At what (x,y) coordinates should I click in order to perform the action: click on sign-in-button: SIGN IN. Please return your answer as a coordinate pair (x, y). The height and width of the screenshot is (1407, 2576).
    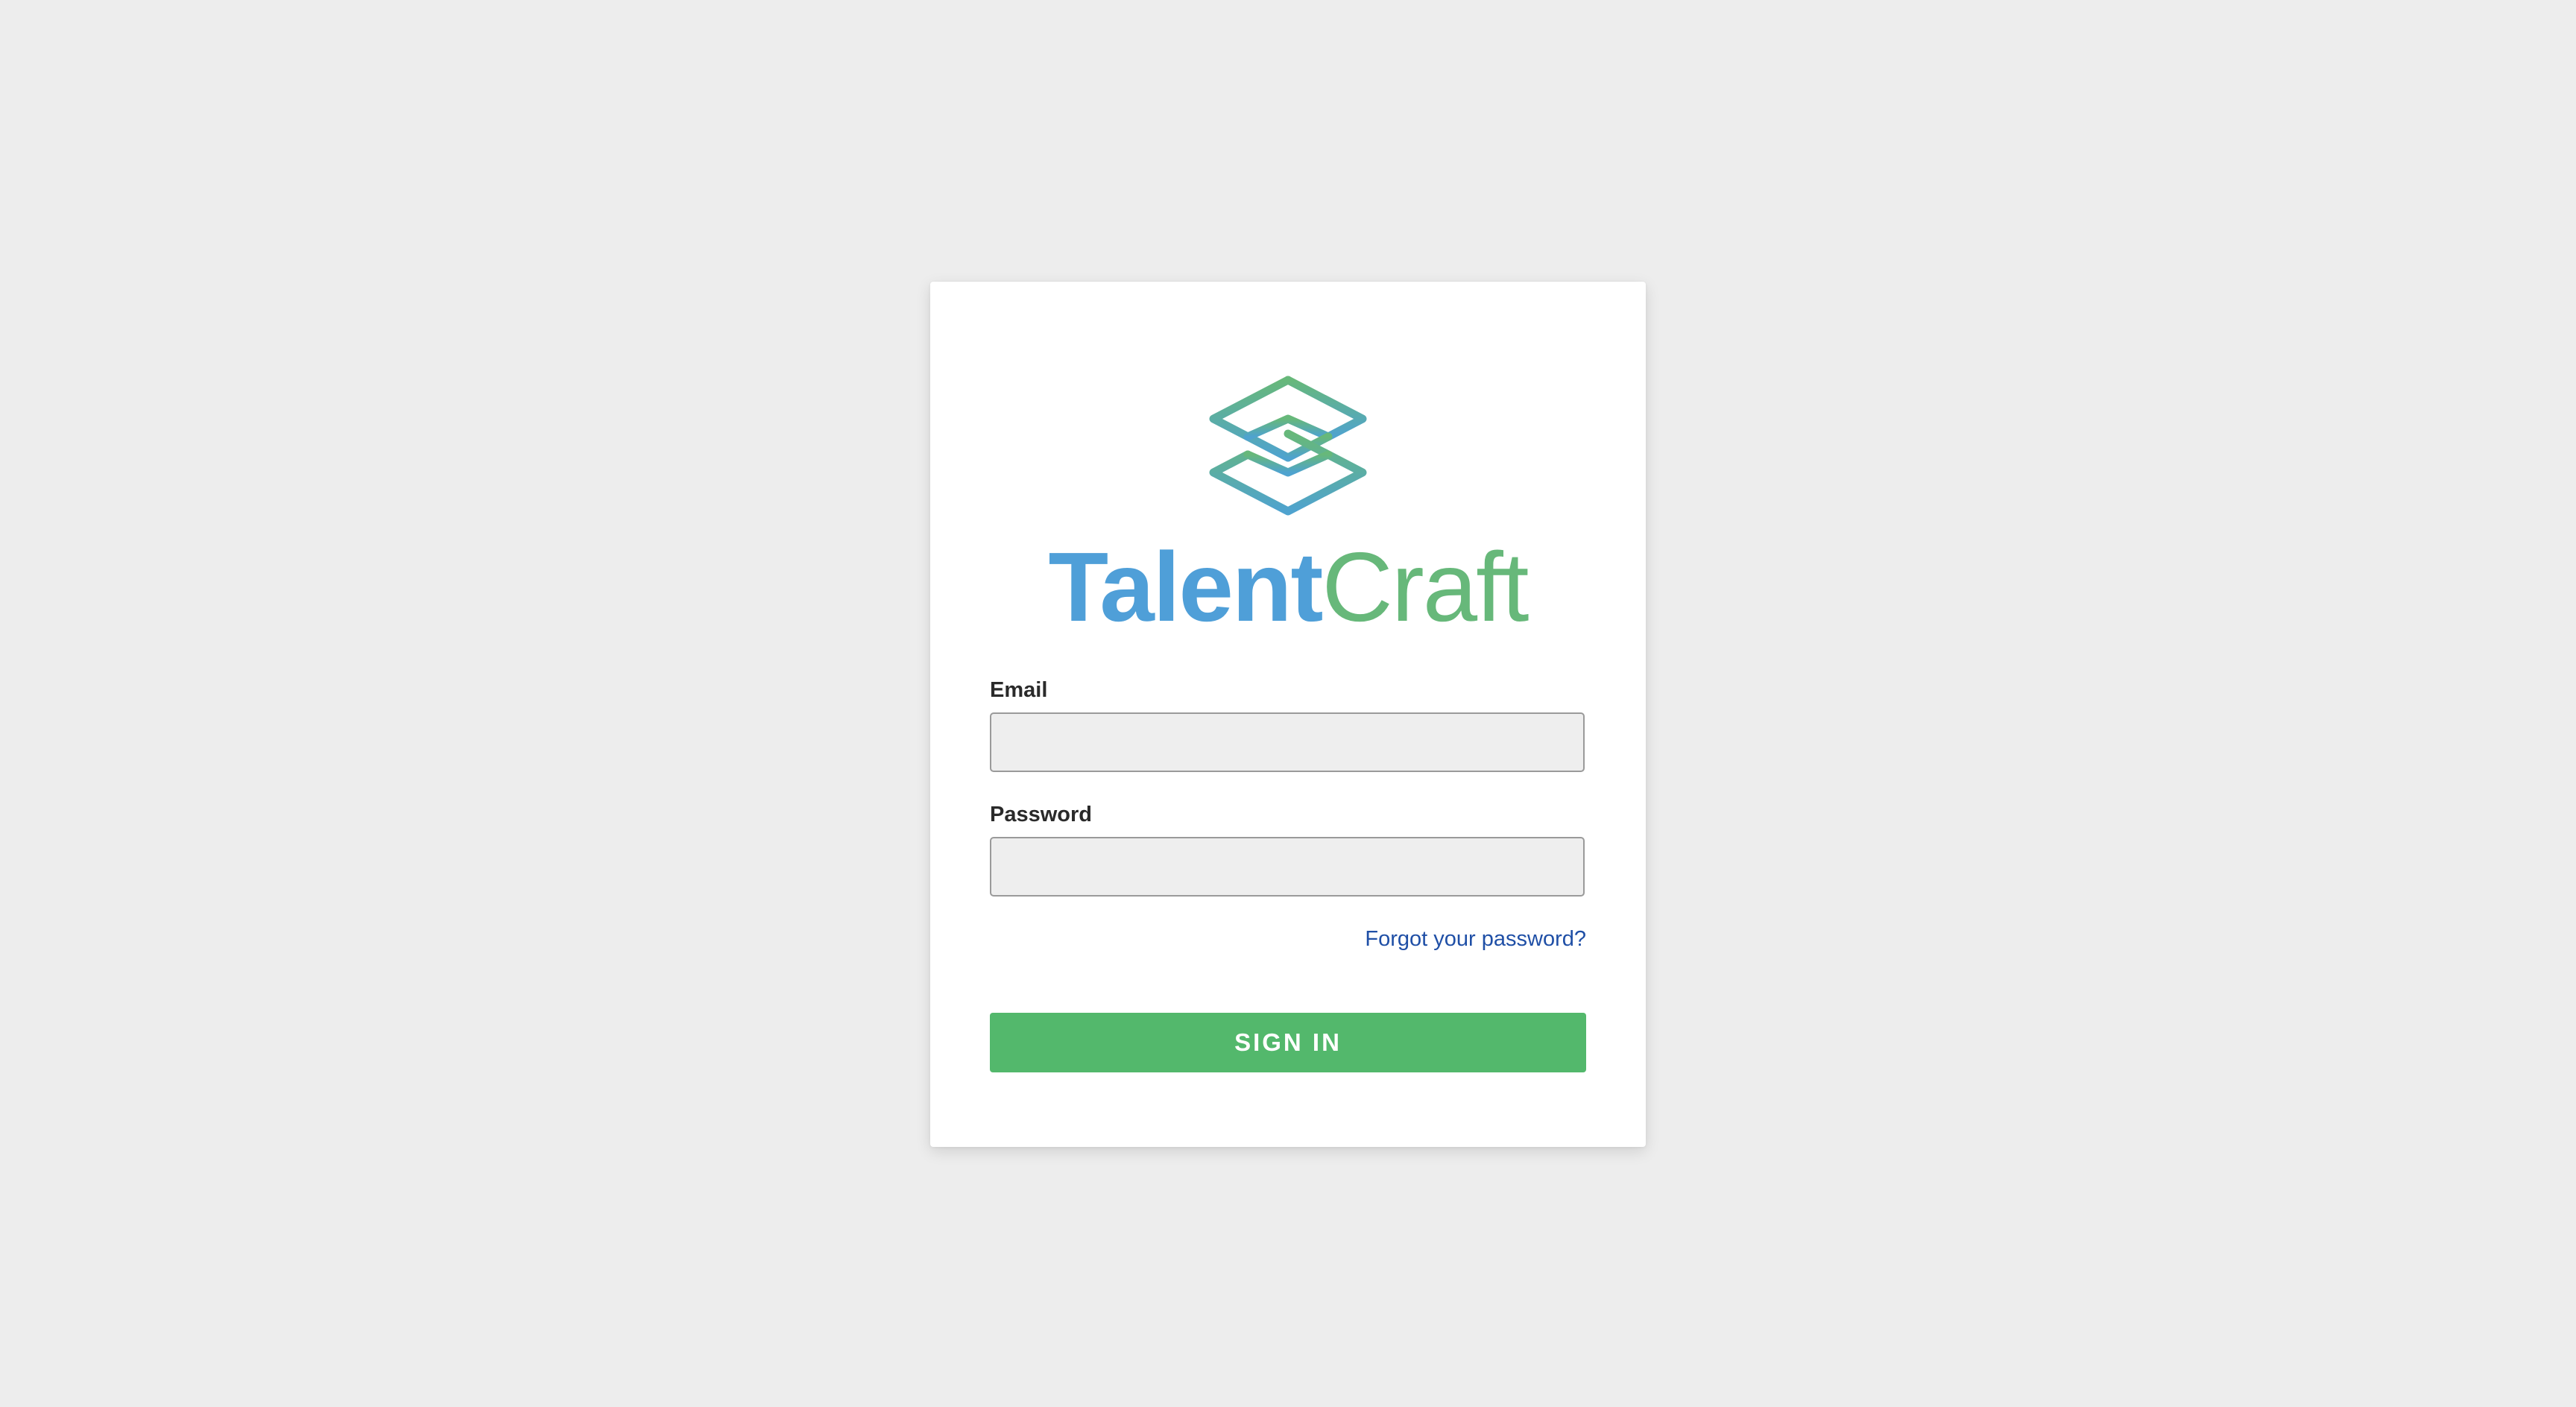
    Looking at the image, I should click on (1288, 1042).